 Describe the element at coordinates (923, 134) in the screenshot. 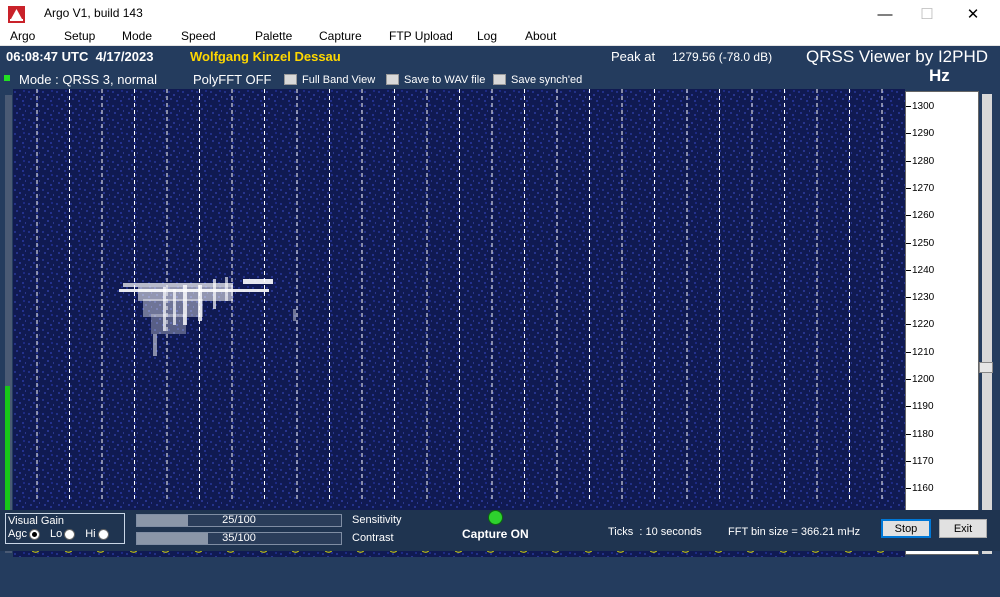

I see `frequency-label: 1290` at that location.